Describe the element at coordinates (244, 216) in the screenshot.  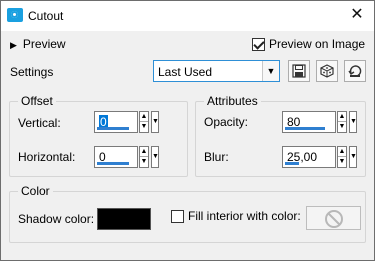
I see `fill-interior-label: Fill interior with color:` at that location.